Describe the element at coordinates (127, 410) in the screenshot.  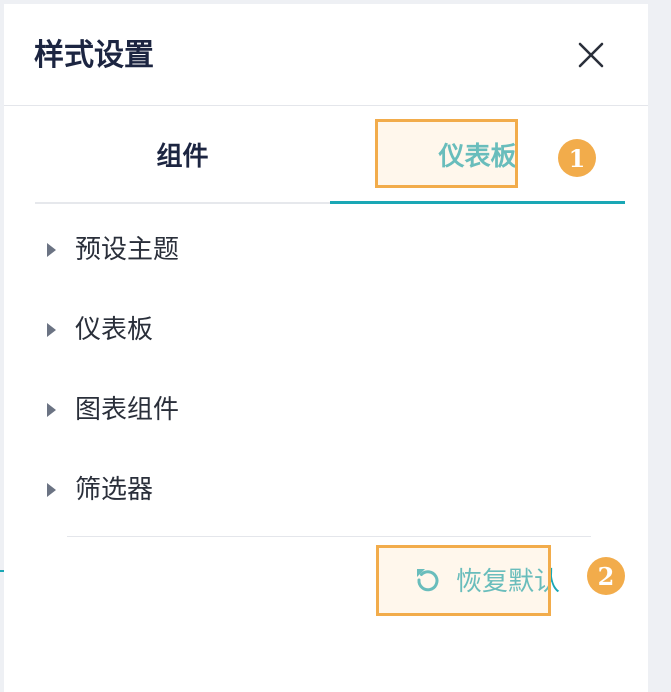
I see `section-label: 图表组件` at that location.